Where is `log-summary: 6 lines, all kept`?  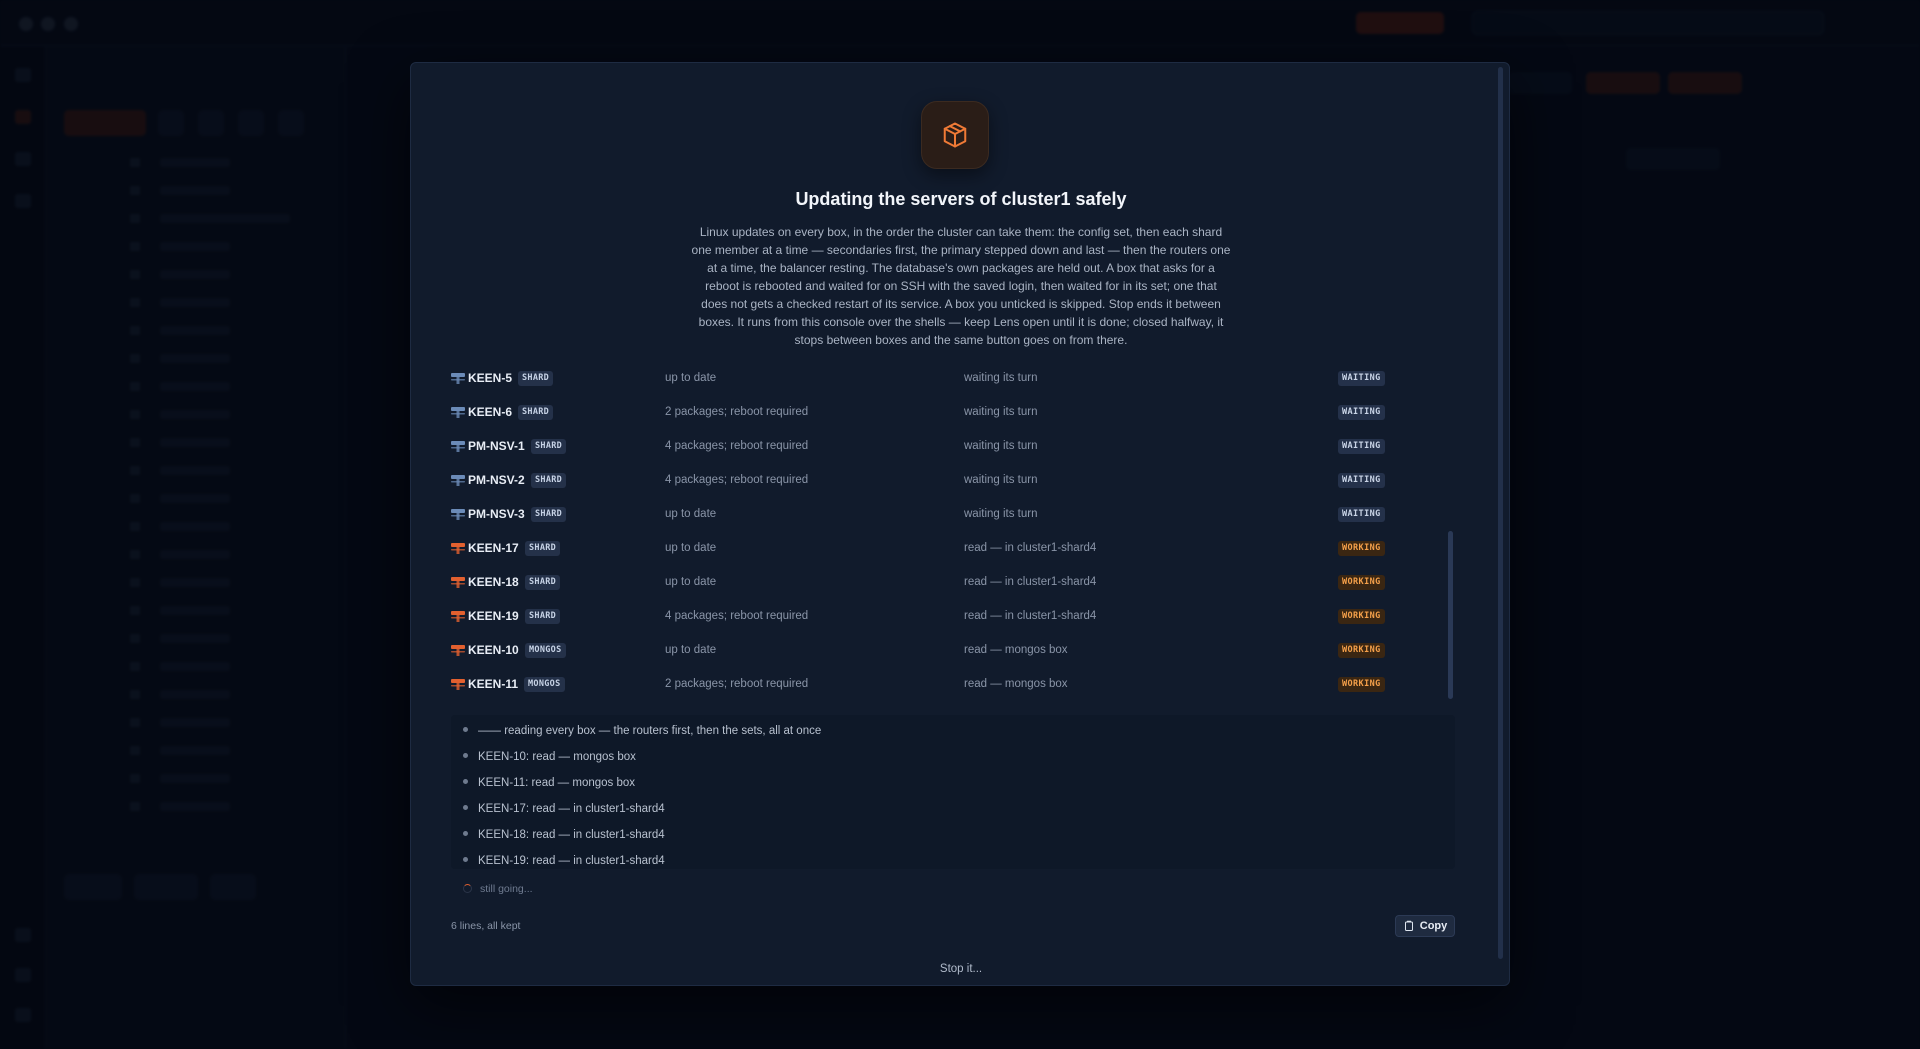
log-summary: 6 lines, all kept is located at coordinates (486, 926).